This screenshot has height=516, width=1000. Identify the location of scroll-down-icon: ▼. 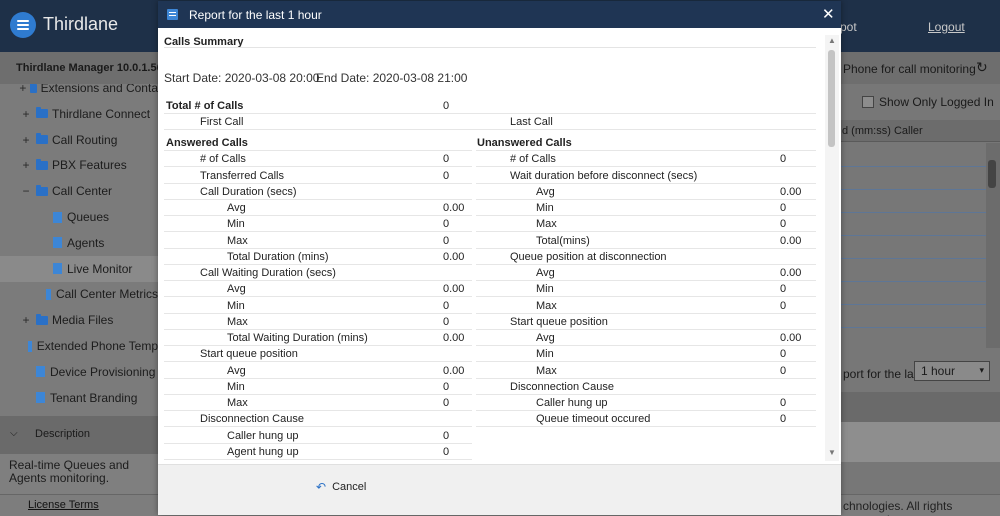
(832, 452).